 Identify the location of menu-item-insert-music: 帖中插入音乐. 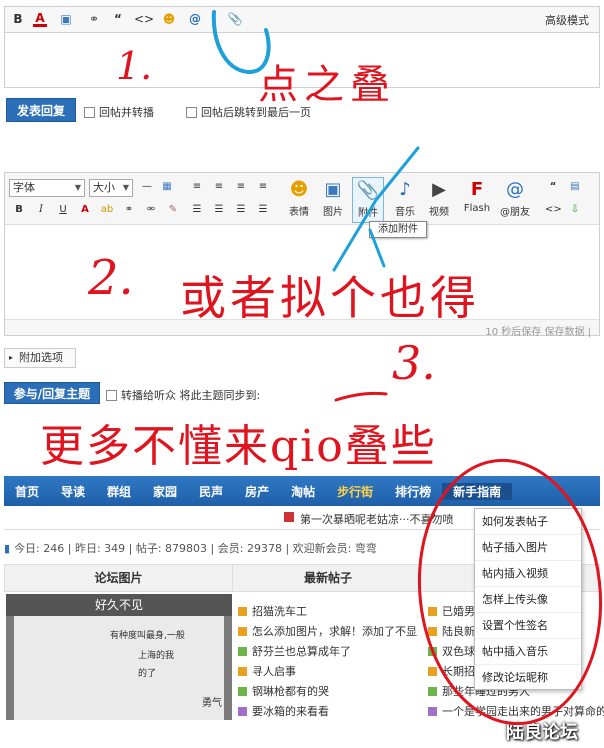
(528, 652).